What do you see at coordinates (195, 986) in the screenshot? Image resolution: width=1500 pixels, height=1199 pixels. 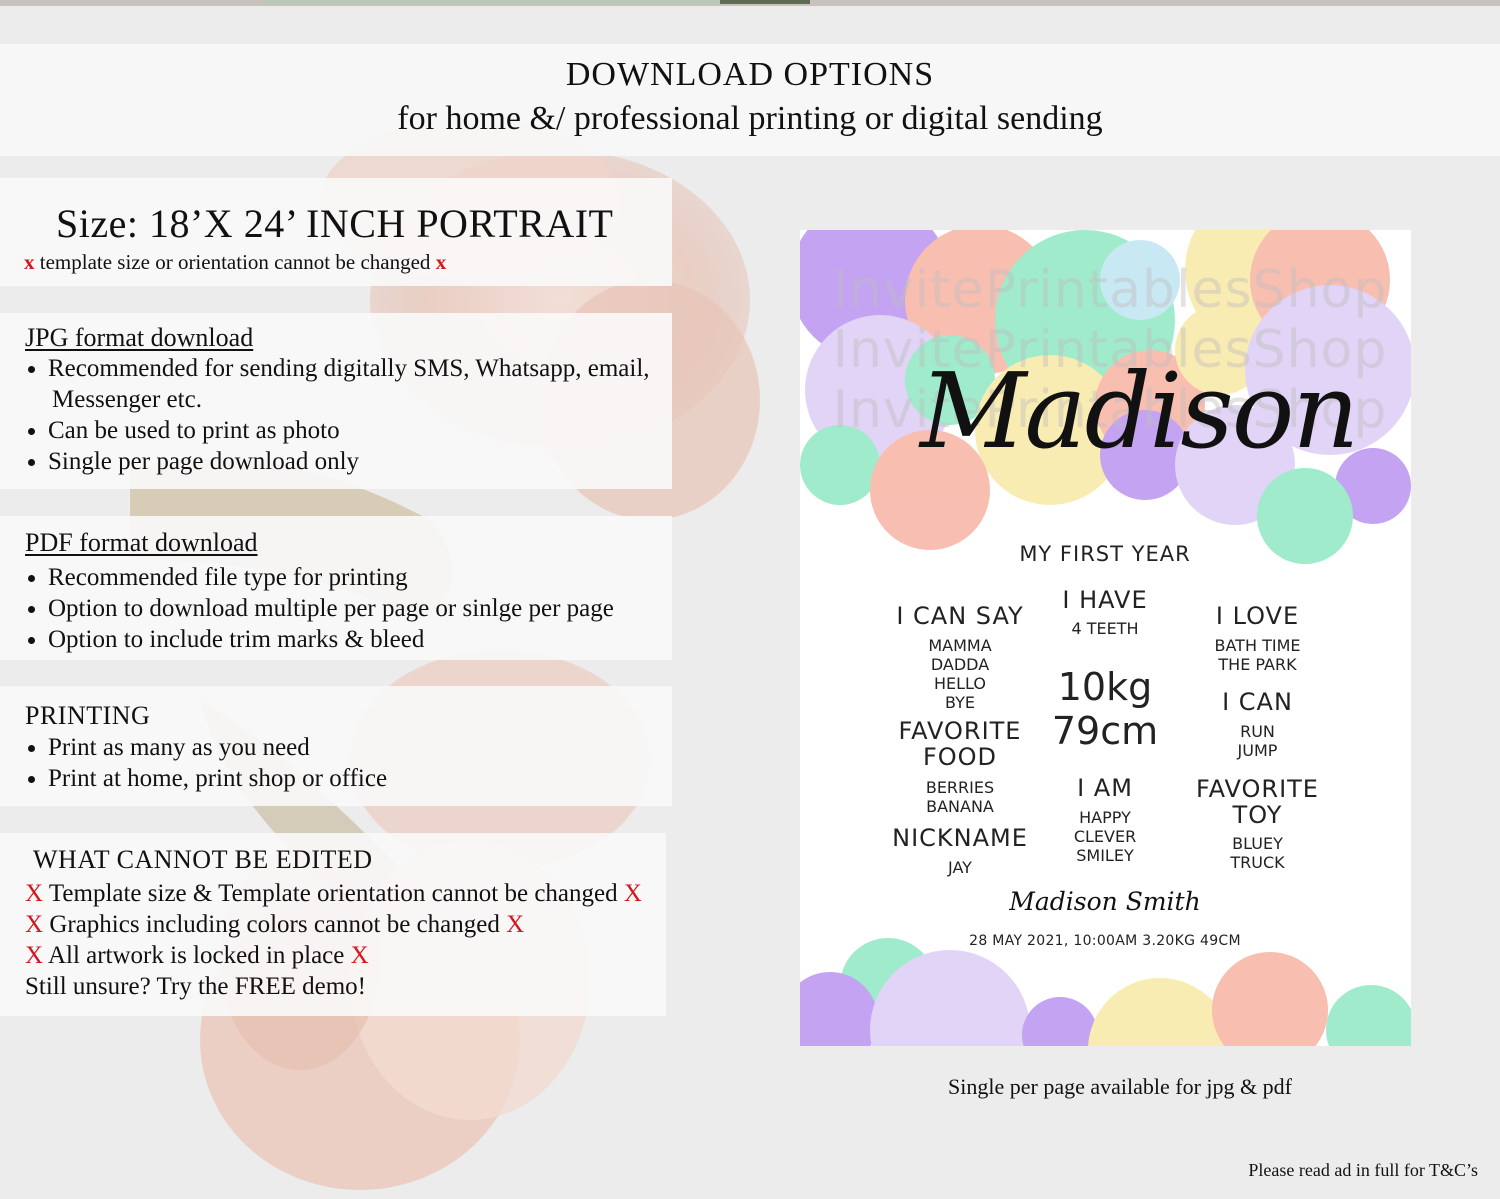 I see `demo-note: Still unsure? Try the FREE demo!` at bounding box center [195, 986].